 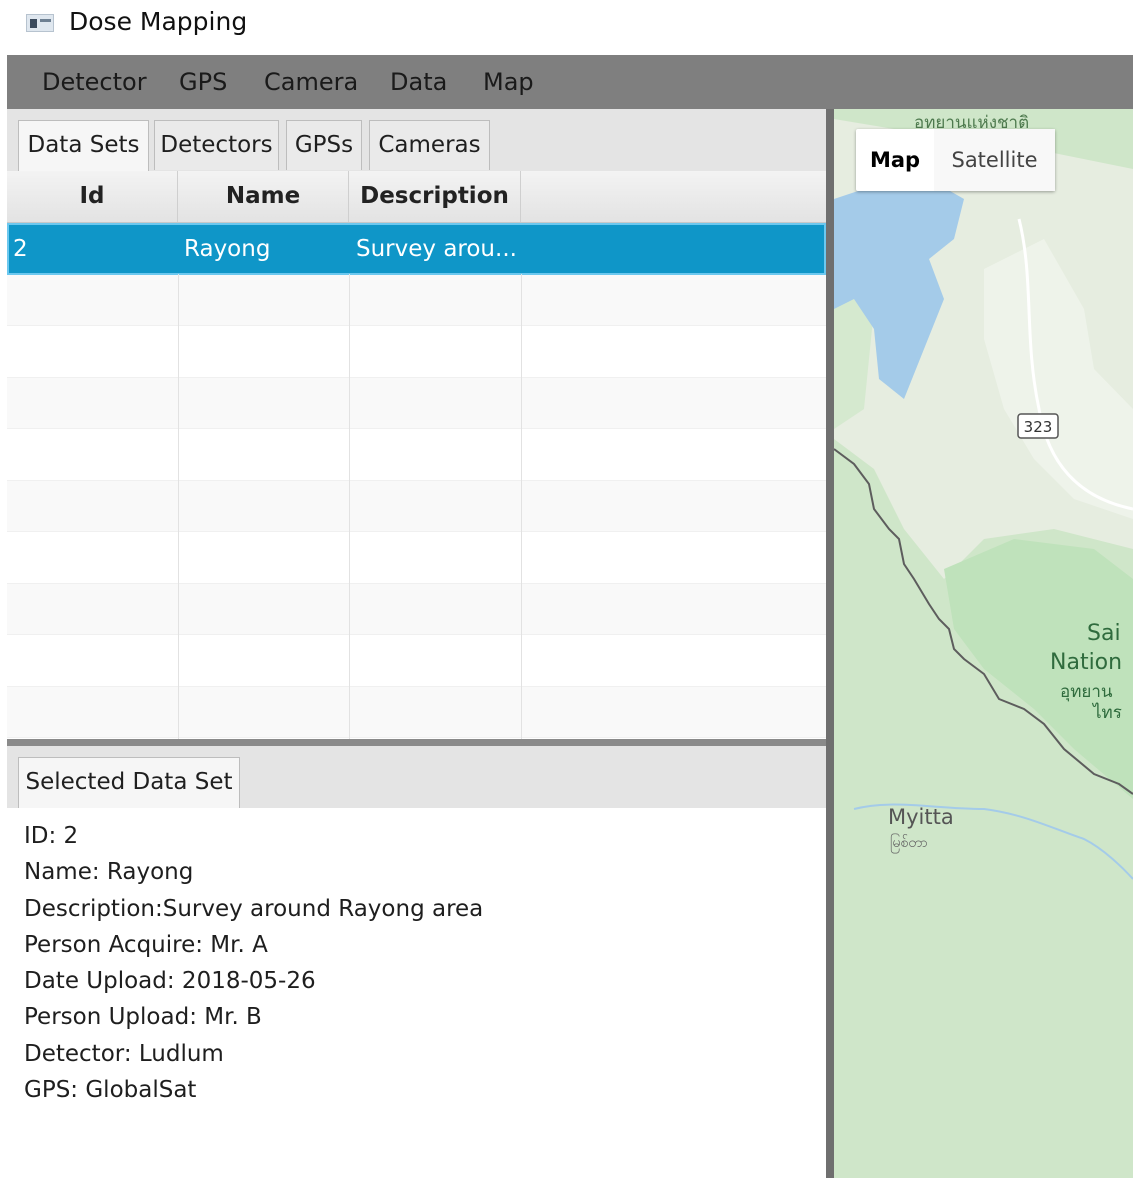 I want to click on tab-cameras: Cameras, so click(x=429, y=145).